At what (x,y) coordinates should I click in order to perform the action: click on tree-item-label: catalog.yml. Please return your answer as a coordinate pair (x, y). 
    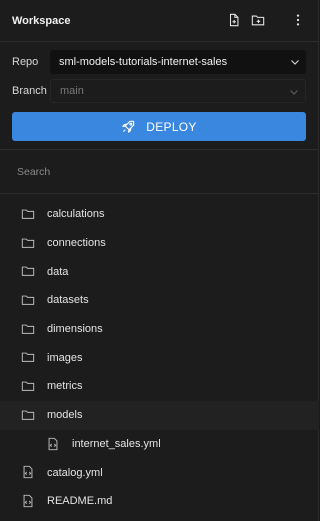
    Looking at the image, I should click on (75, 472).